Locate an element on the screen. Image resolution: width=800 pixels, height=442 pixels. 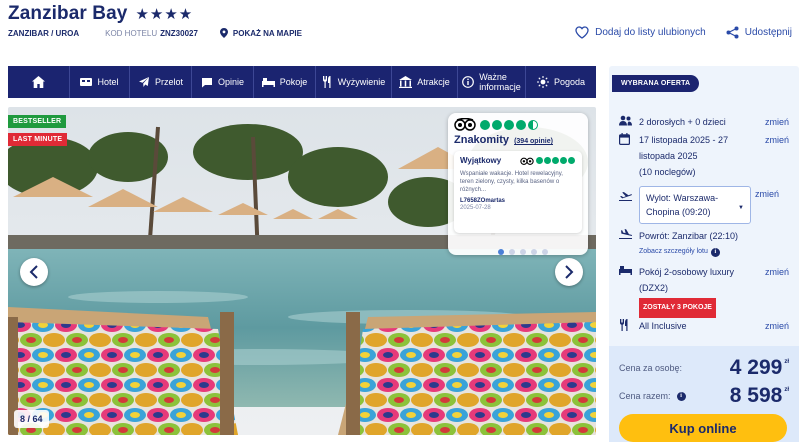
change-departure-link: zmień is located at coordinates (767, 205).